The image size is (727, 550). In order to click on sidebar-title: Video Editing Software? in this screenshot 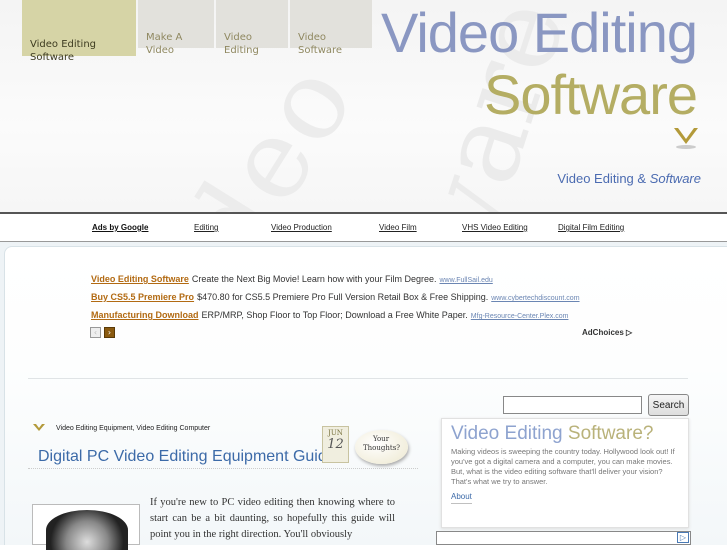, I will do `click(552, 434)`.